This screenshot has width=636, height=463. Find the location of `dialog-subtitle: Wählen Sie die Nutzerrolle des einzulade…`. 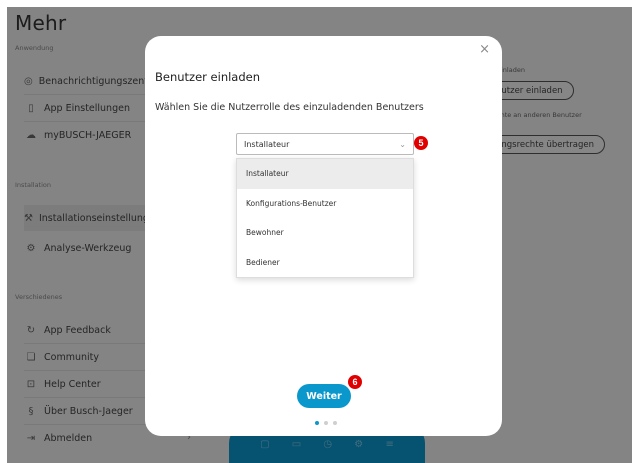

dialog-subtitle: Wählen Sie die Nutzerrolle des einzulade… is located at coordinates (289, 107).